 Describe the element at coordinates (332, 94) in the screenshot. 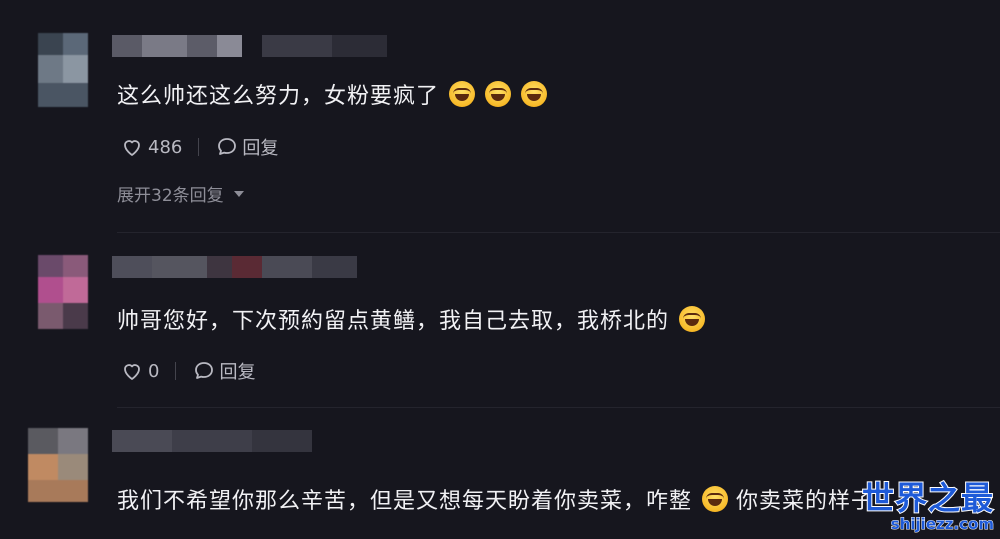

I see `comment-text: 这么帅还这么努力，女粉要疯了` at that location.